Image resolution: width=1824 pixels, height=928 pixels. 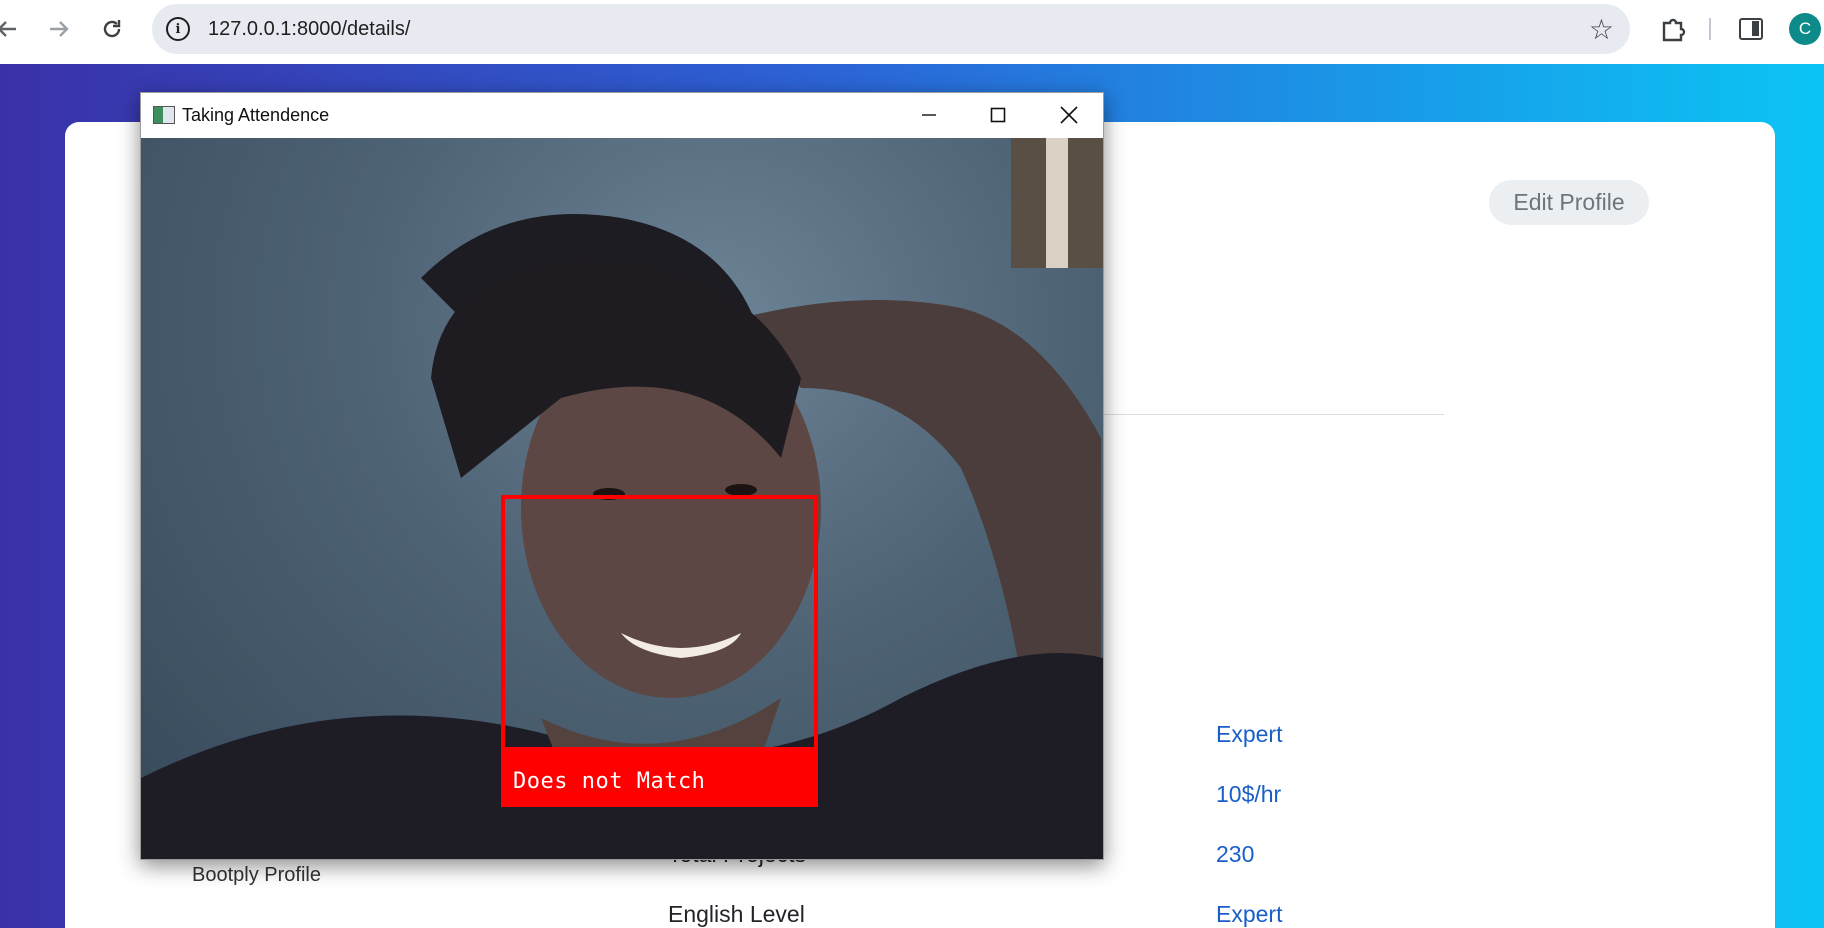 I want to click on close-button, so click(x=1069, y=115).